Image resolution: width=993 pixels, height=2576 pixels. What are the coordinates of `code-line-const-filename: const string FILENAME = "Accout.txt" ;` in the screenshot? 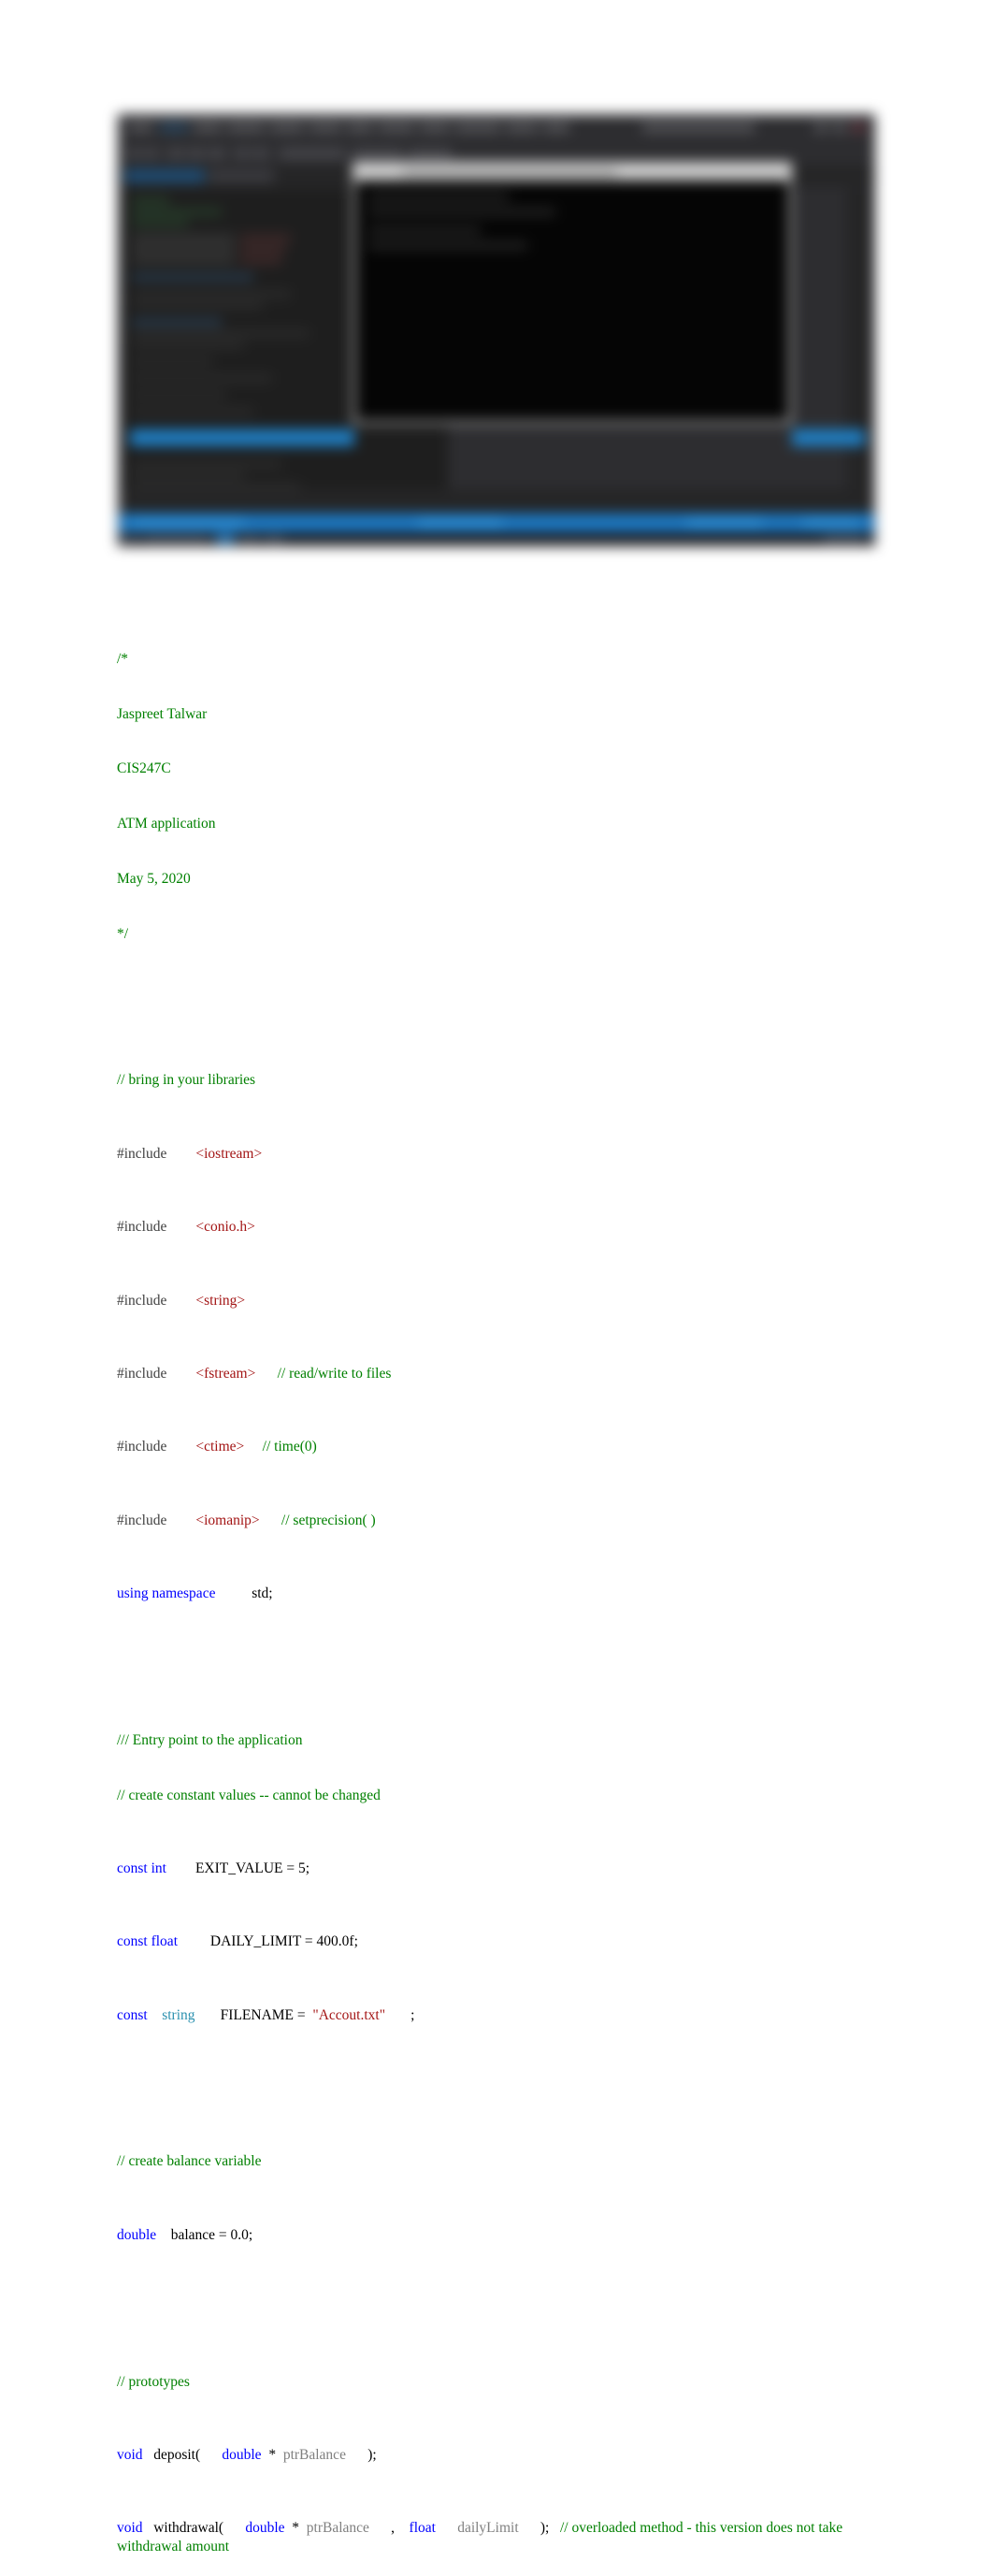 It's located at (487, 2015).